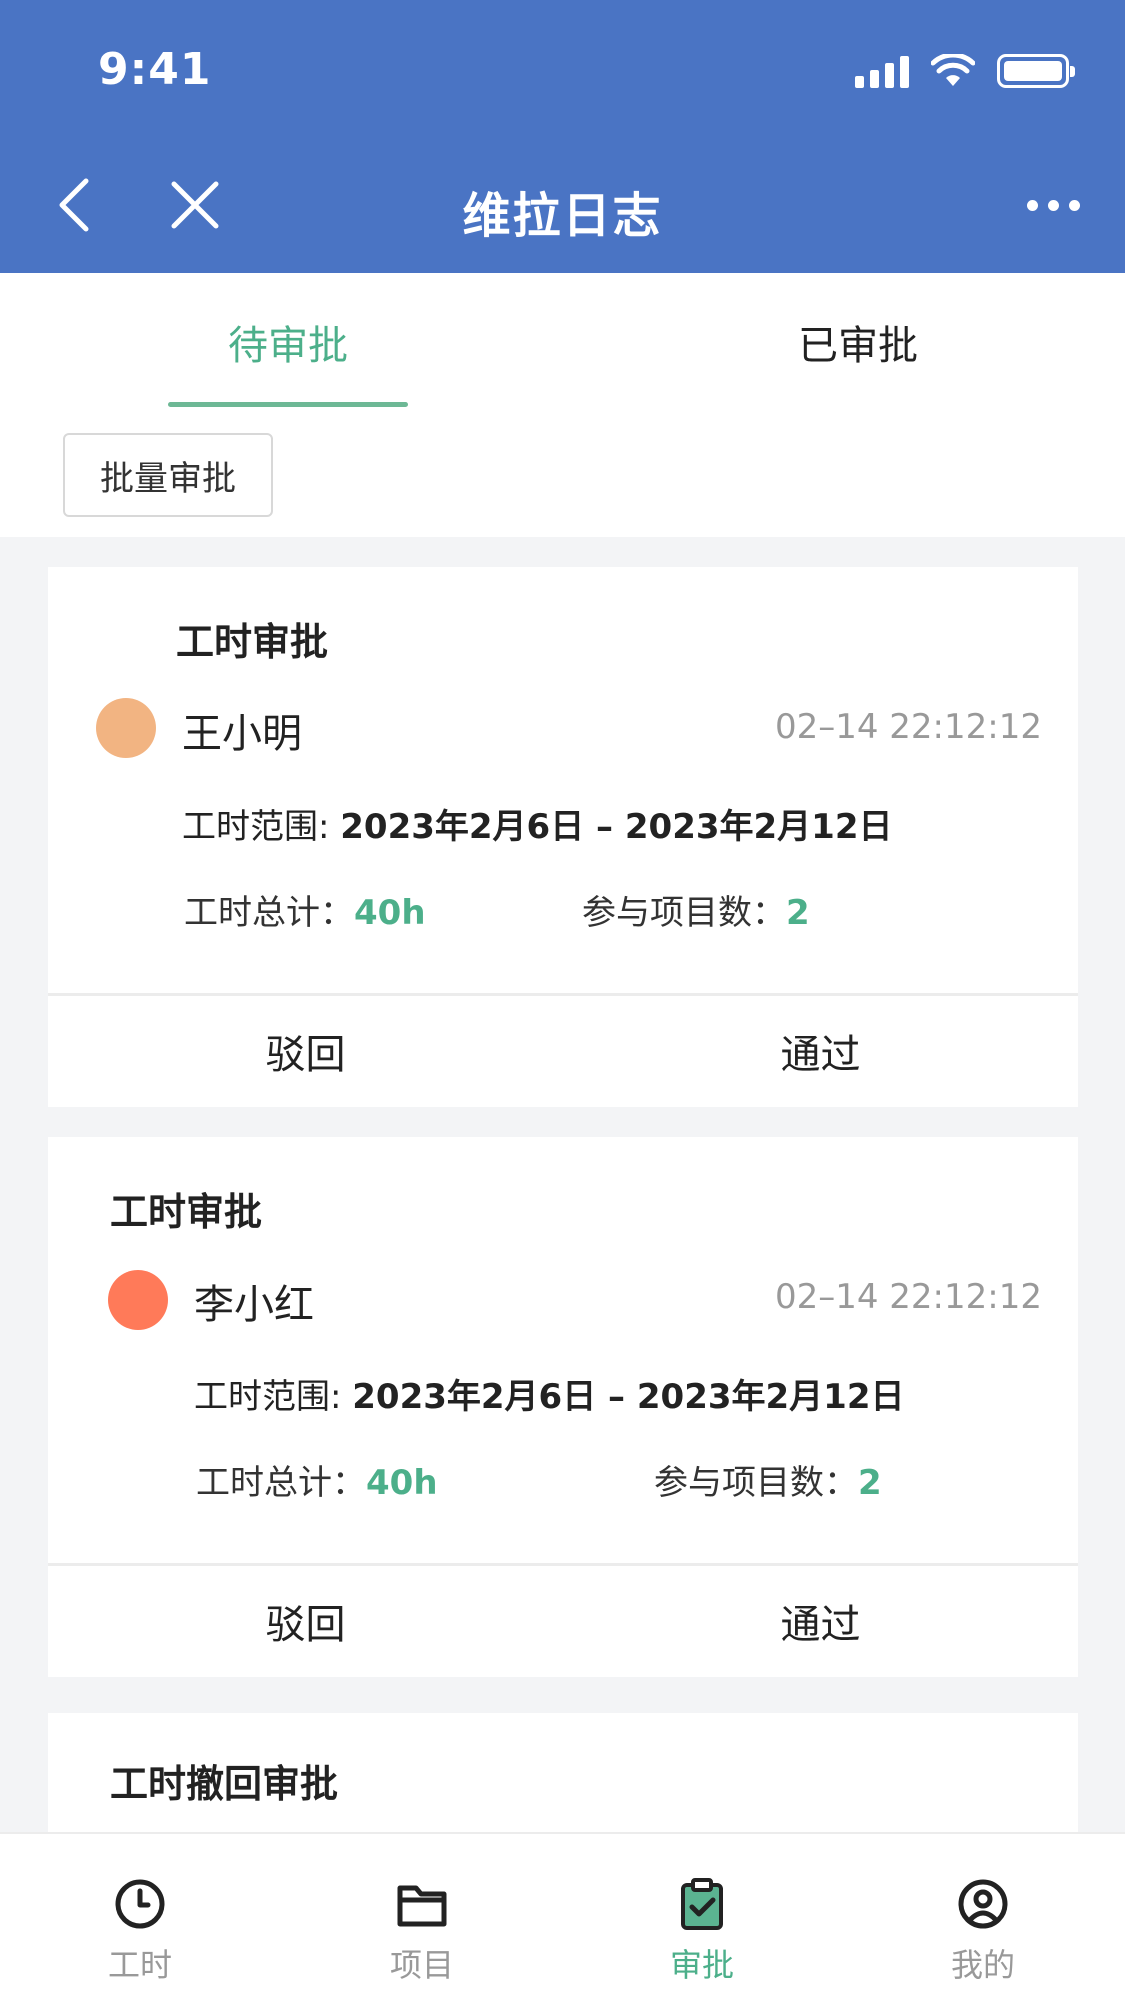 This screenshot has width=1125, height=2000. What do you see at coordinates (288, 342) in the screenshot?
I see `tab-pending: 待审批` at bounding box center [288, 342].